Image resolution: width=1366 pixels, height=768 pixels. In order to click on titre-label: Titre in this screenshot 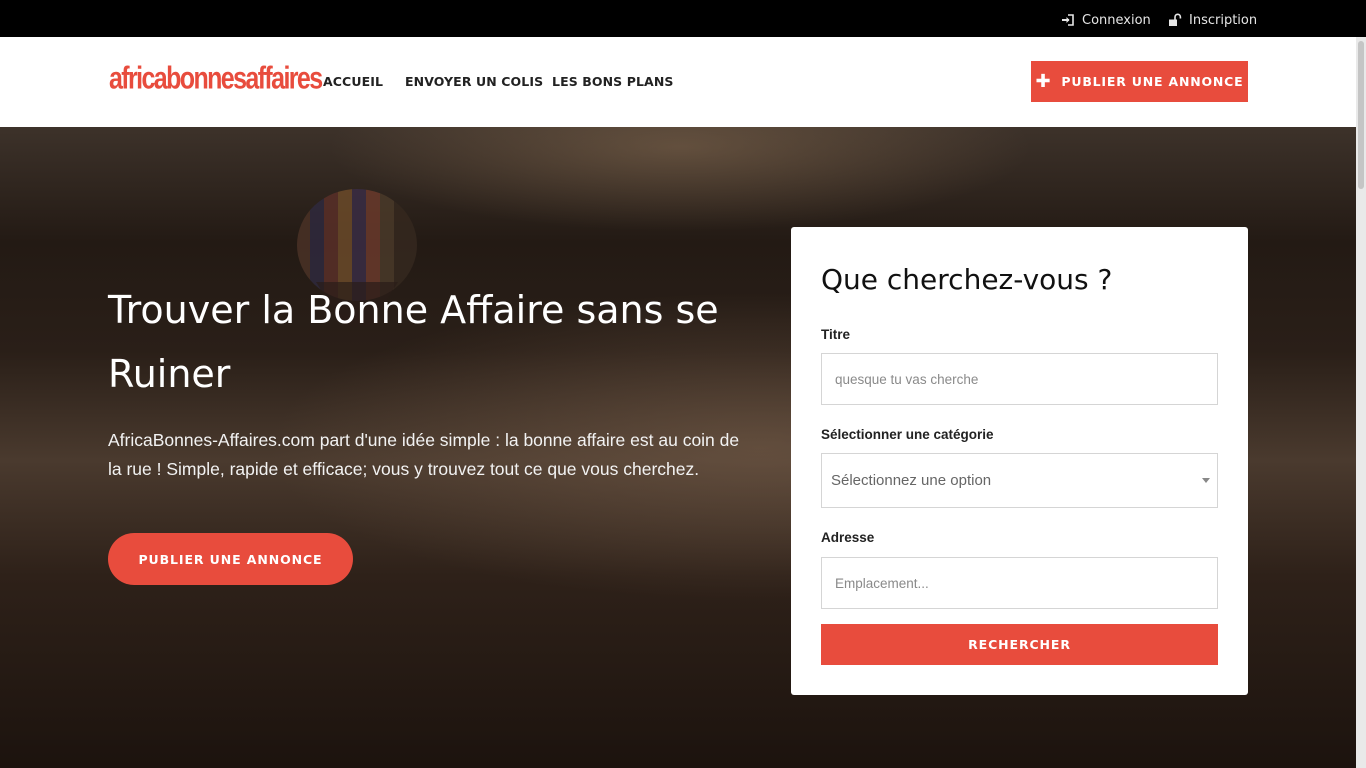, I will do `click(836, 334)`.